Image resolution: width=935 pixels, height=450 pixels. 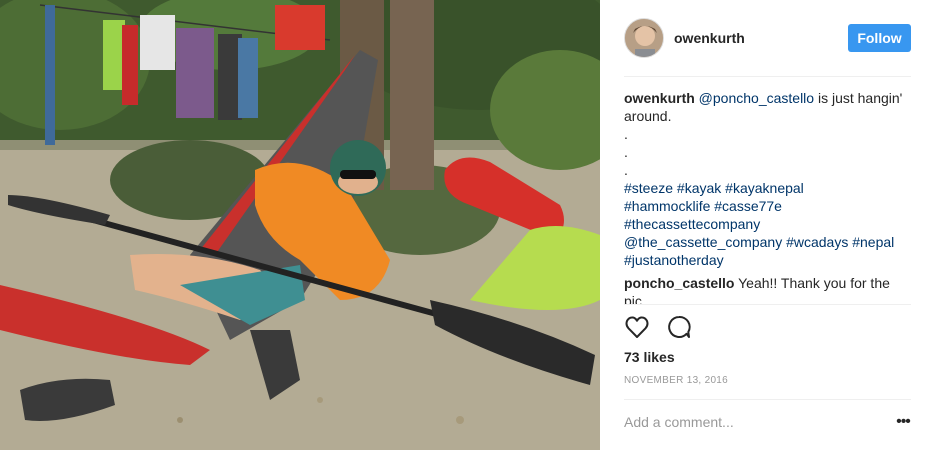 What do you see at coordinates (767, 76) in the screenshot?
I see `header-divider` at bounding box center [767, 76].